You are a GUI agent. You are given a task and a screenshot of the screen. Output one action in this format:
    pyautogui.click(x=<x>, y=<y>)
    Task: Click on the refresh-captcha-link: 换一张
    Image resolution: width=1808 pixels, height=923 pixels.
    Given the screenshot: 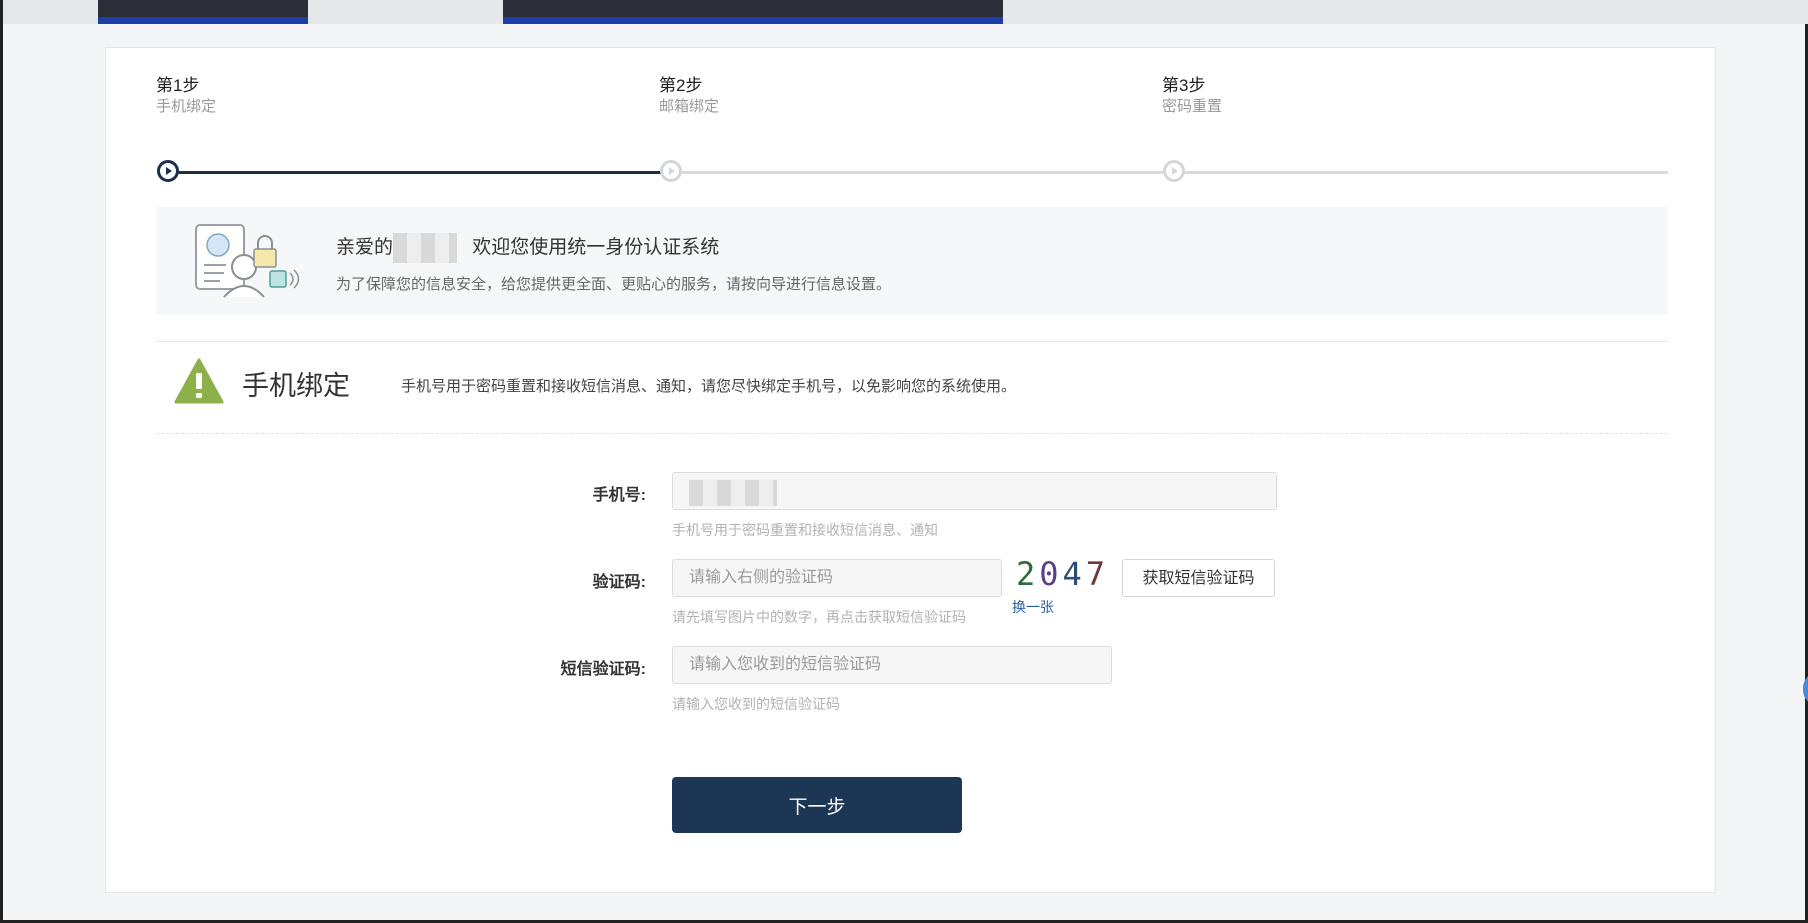 What is the action you would take?
    pyautogui.click(x=1033, y=607)
    